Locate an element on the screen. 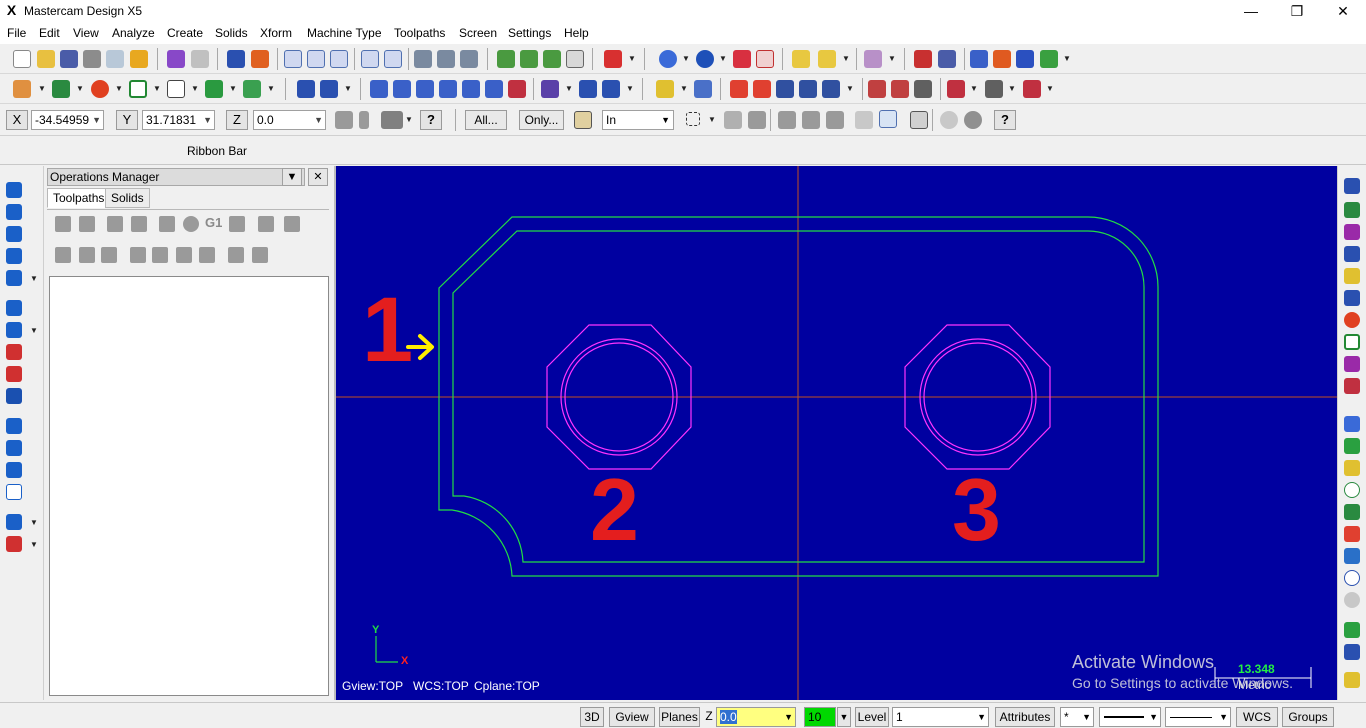  tab-solids: Solids is located at coordinates (127, 198).